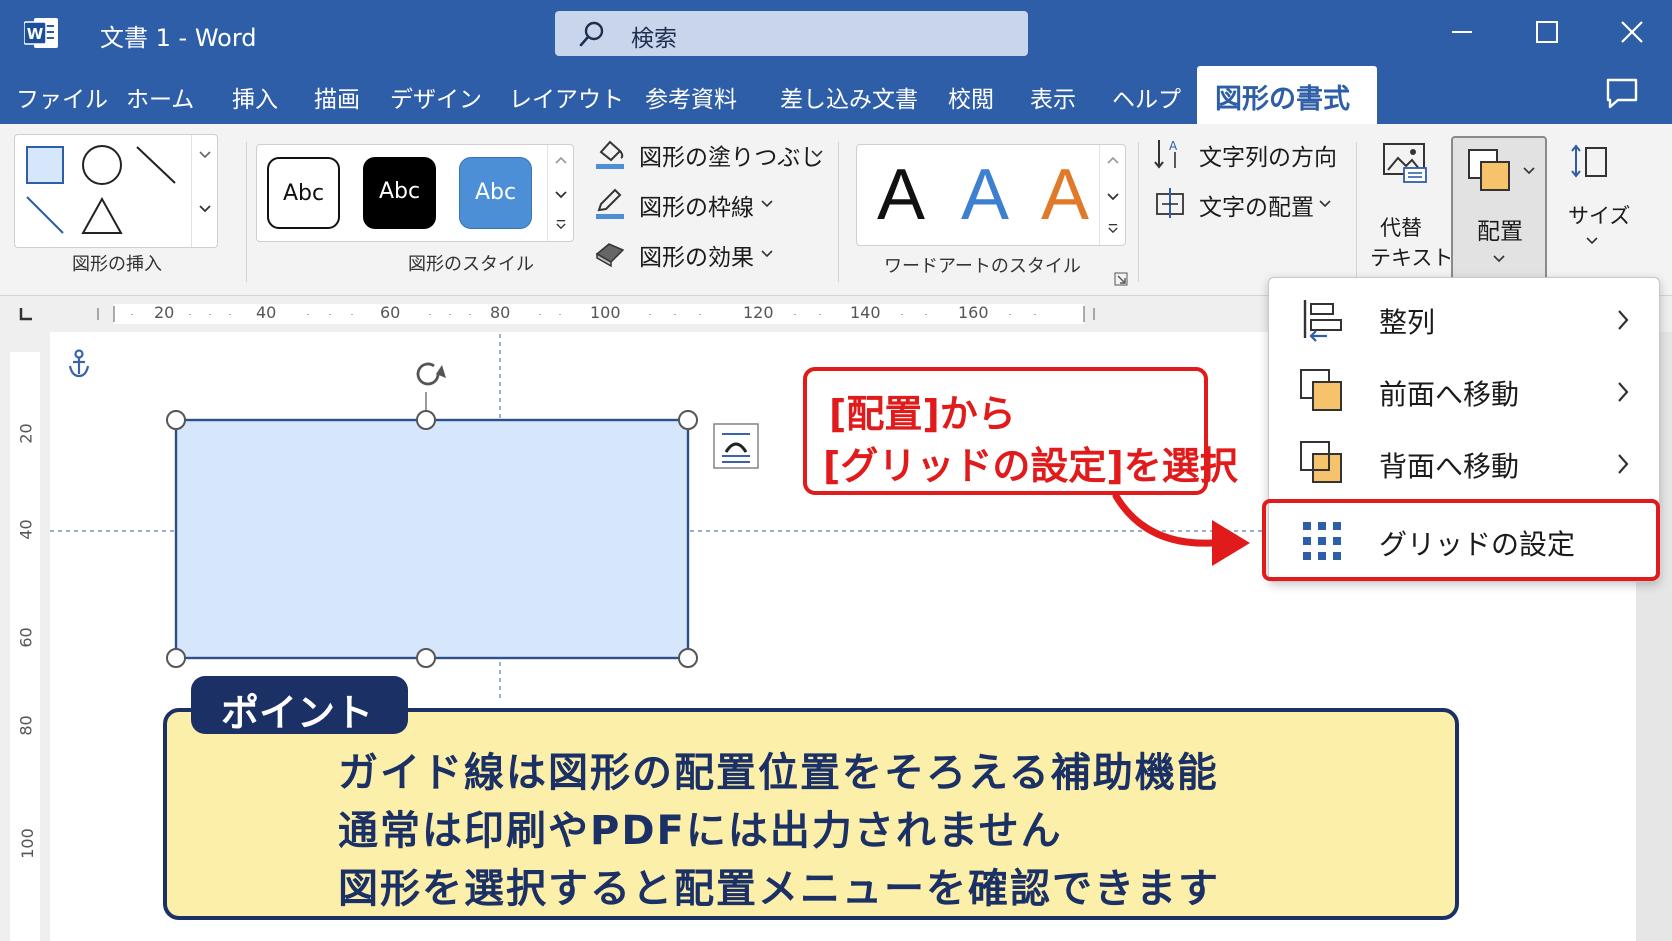 This screenshot has height=941, width=1672. I want to click on close-button, so click(1632, 32).